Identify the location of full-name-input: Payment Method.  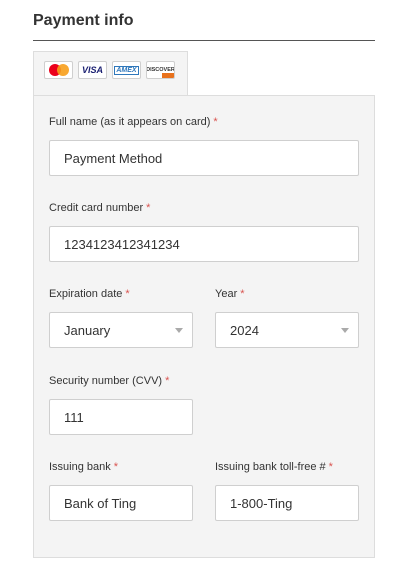
(204, 158).